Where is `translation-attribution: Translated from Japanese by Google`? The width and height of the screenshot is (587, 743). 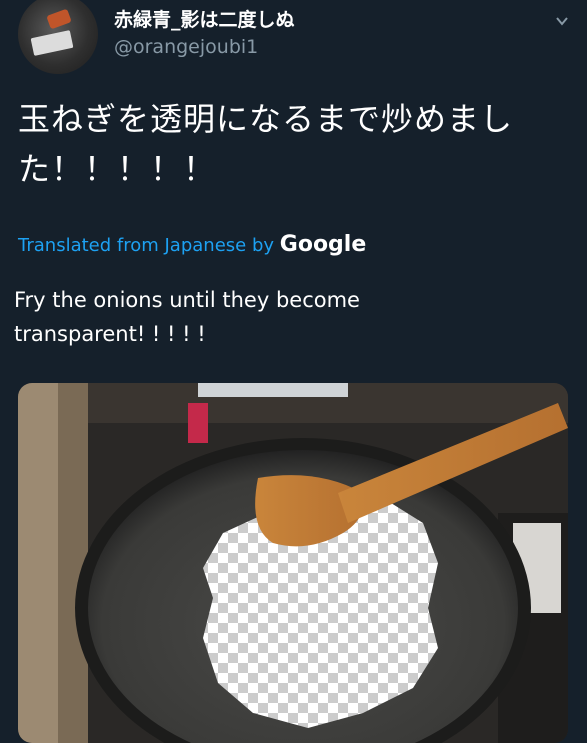
translation-attribution: Translated from Japanese by Google is located at coordinates (192, 244).